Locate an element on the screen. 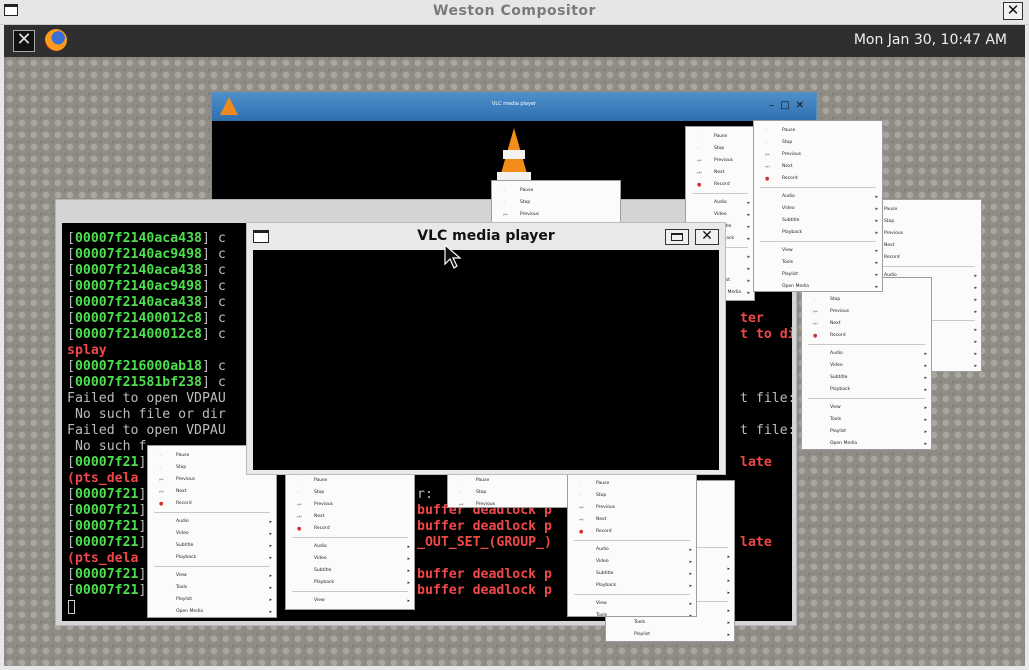 This screenshot has height=670, width=1029. menu-item-label: Previous is located at coordinates (724, 160).